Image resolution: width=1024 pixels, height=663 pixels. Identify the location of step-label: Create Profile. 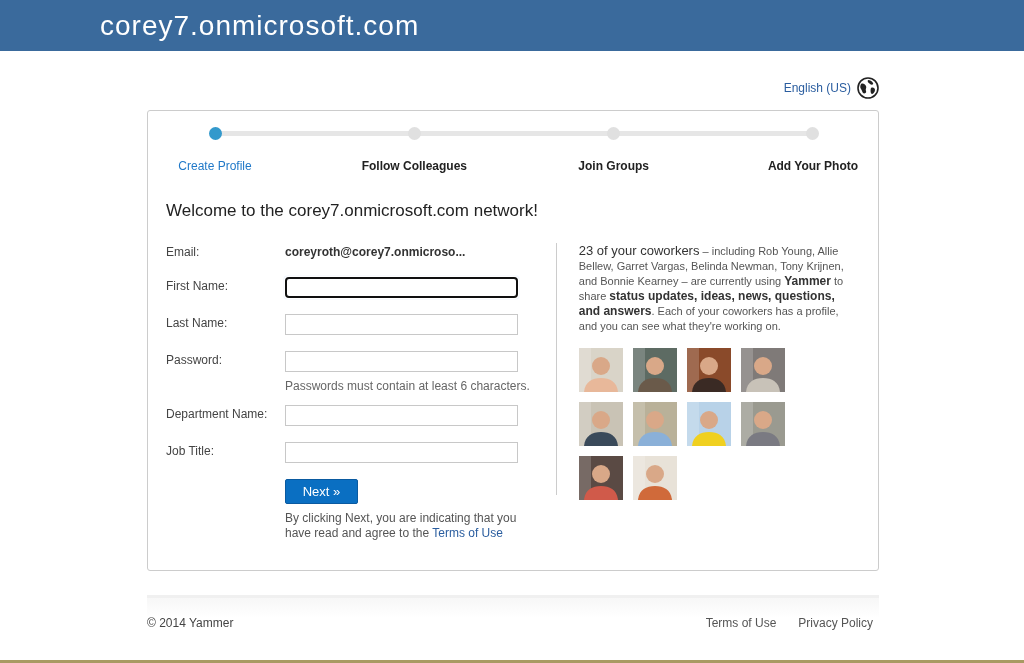
(215, 166).